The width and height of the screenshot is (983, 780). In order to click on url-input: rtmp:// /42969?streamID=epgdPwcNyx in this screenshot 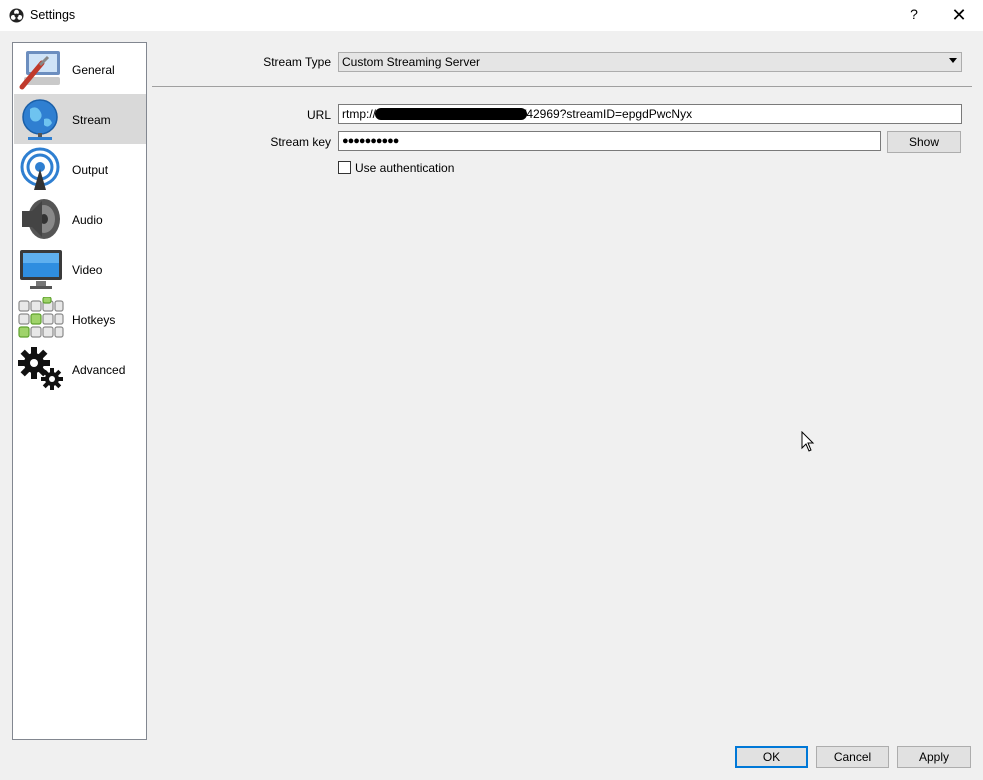, I will do `click(650, 114)`.